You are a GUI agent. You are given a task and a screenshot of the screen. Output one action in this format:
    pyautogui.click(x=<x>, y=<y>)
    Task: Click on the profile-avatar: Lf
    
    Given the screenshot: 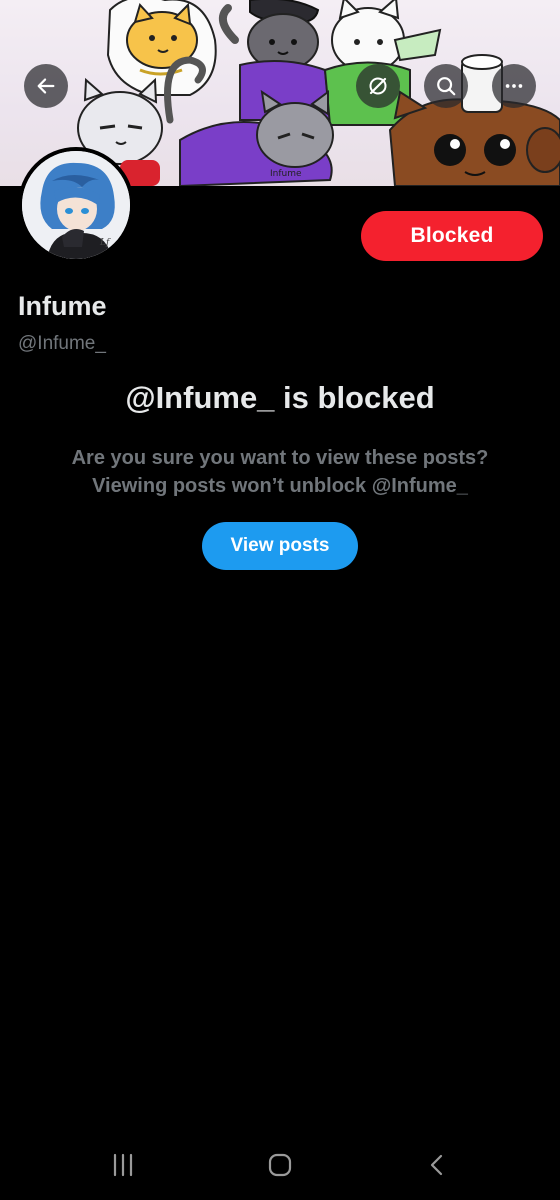 What is the action you would take?
    pyautogui.click(x=76, y=205)
    